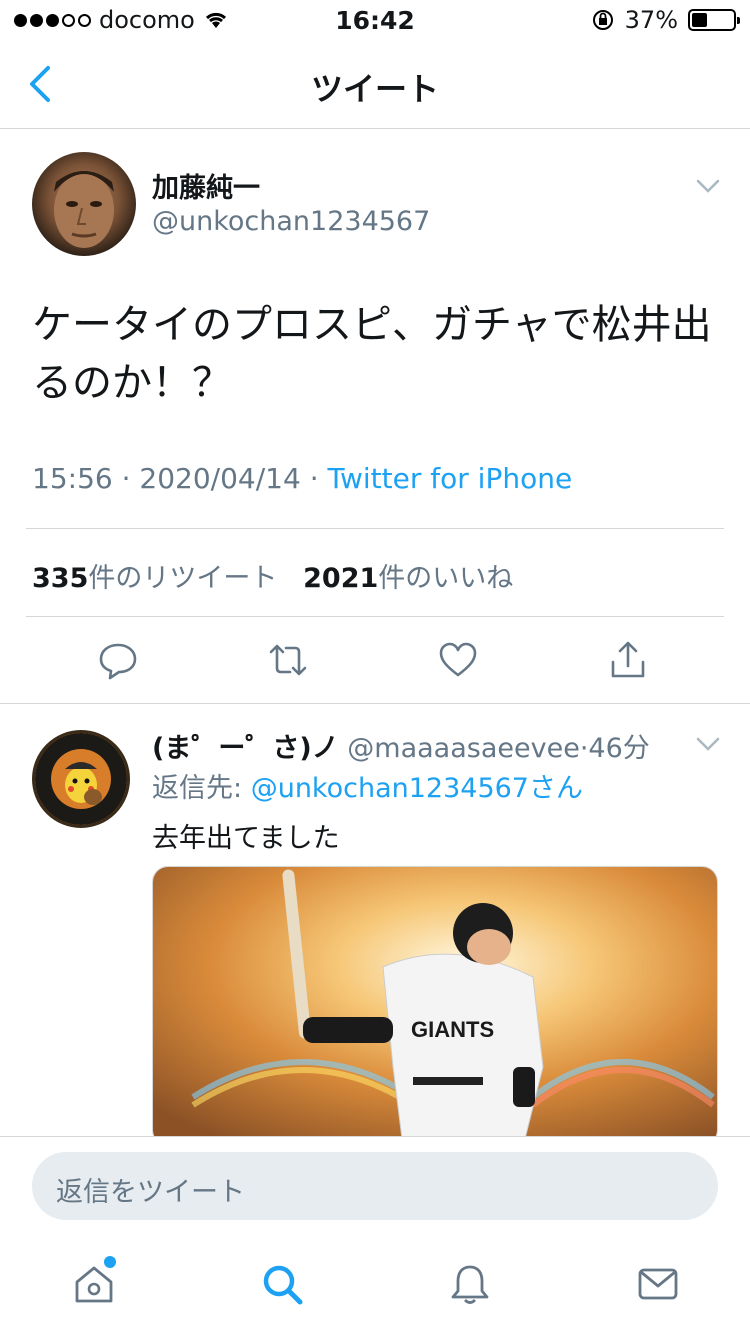 Image resolution: width=750 pixels, height=1334 pixels. I want to click on orientation-lock-icon, so click(602, 20).